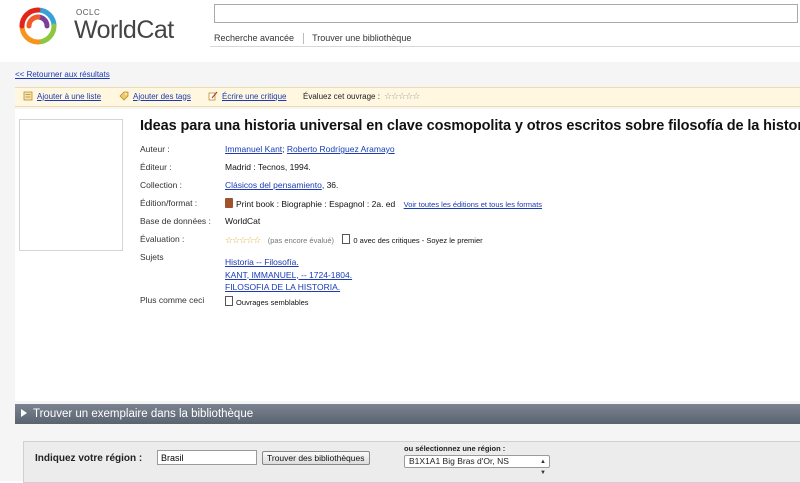 The height and width of the screenshot is (483, 800). I want to click on collection-value: Clásicos del pensamiento, 36., so click(281, 185).